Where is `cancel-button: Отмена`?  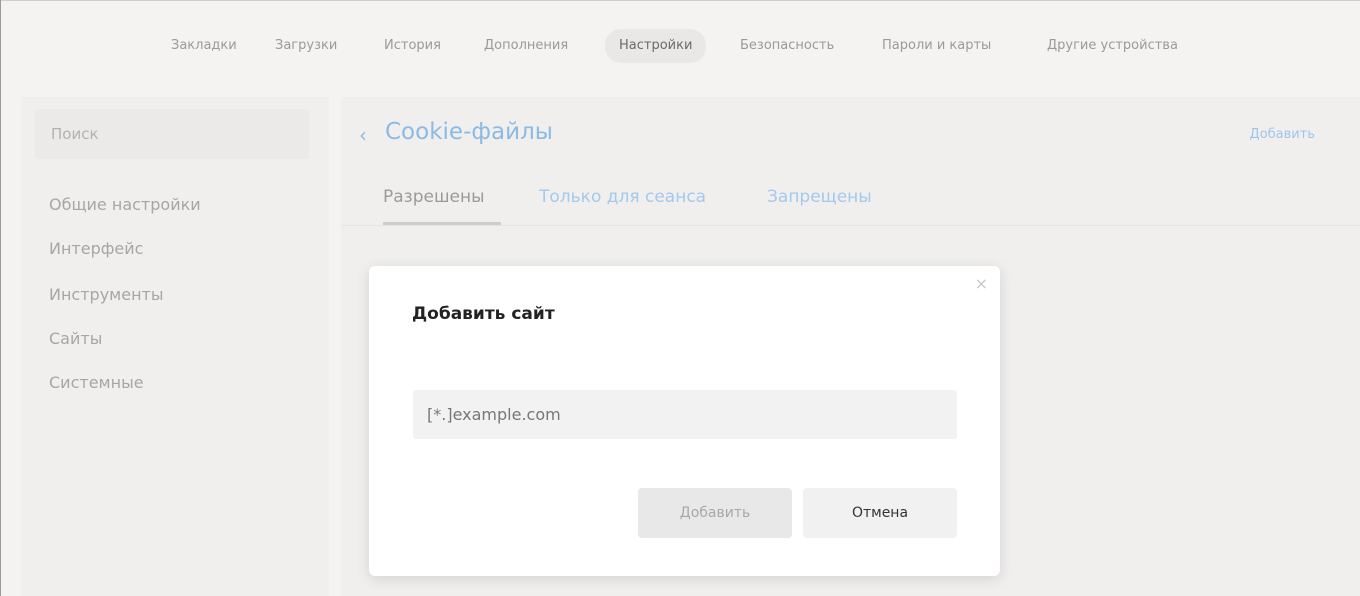
cancel-button: Отмена is located at coordinates (880, 513).